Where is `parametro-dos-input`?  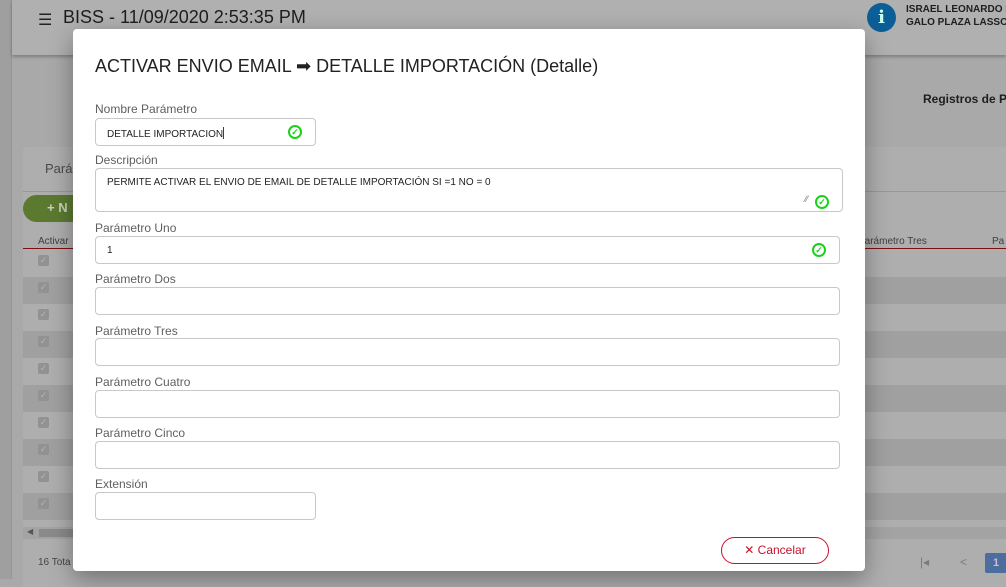
parametro-dos-input is located at coordinates (467, 301).